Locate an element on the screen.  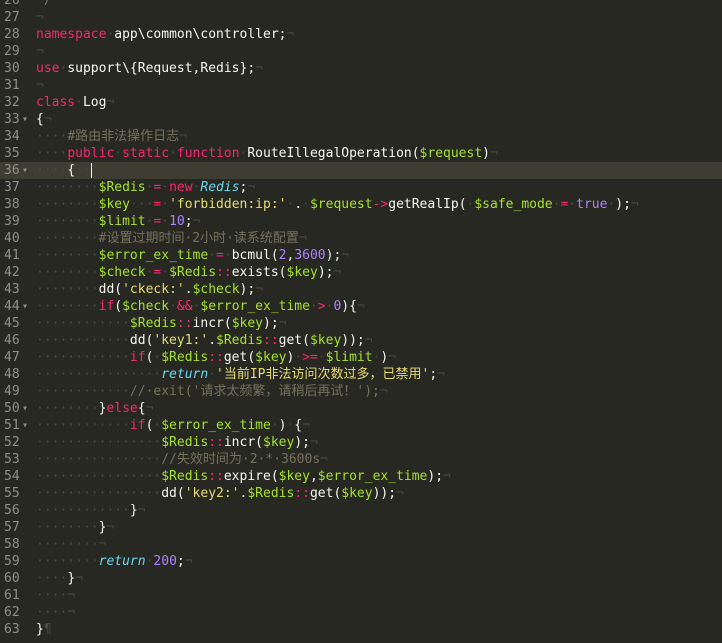
code-text: ········return·200;¬ is located at coordinates (114, 561).